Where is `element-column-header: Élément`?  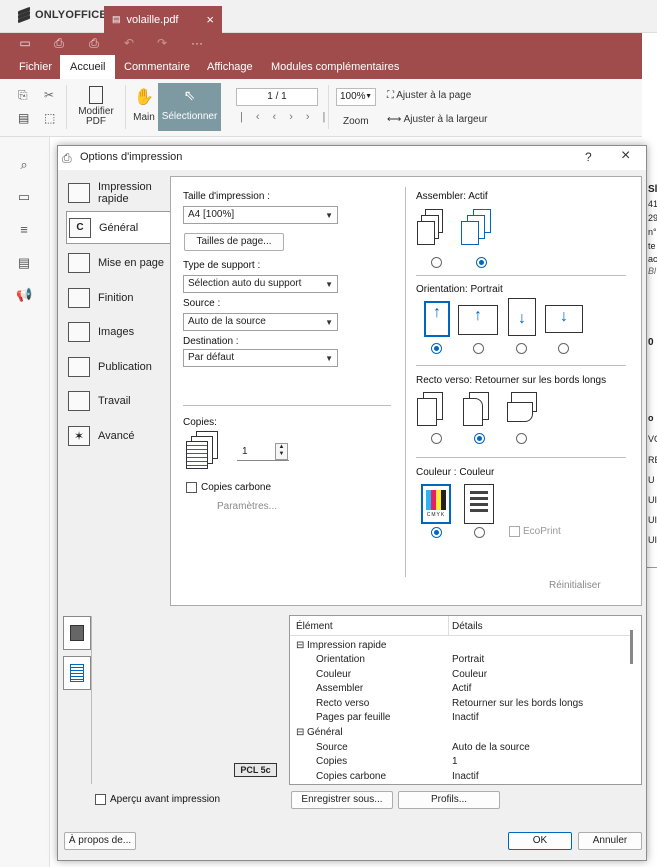
element-column-header: Élément is located at coordinates (314, 626).